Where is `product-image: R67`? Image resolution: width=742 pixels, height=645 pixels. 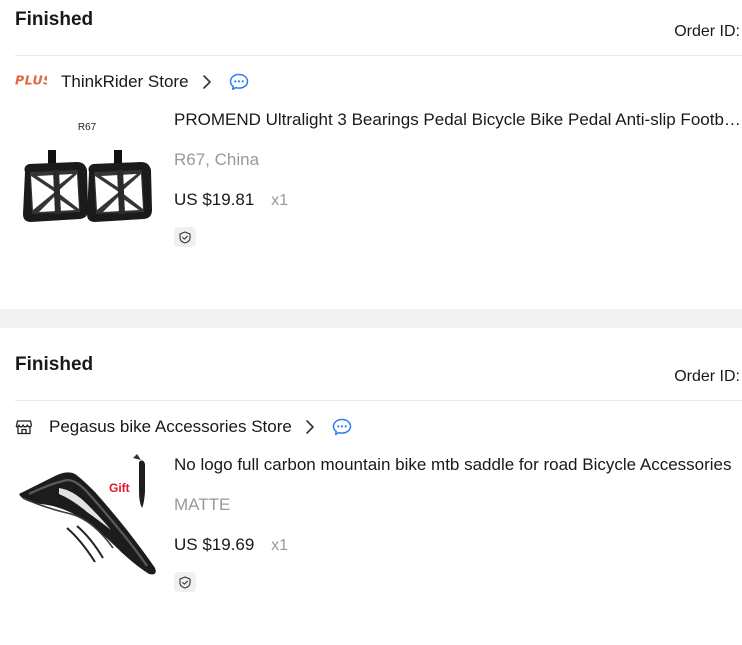 product-image: R67 is located at coordinates (87, 178).